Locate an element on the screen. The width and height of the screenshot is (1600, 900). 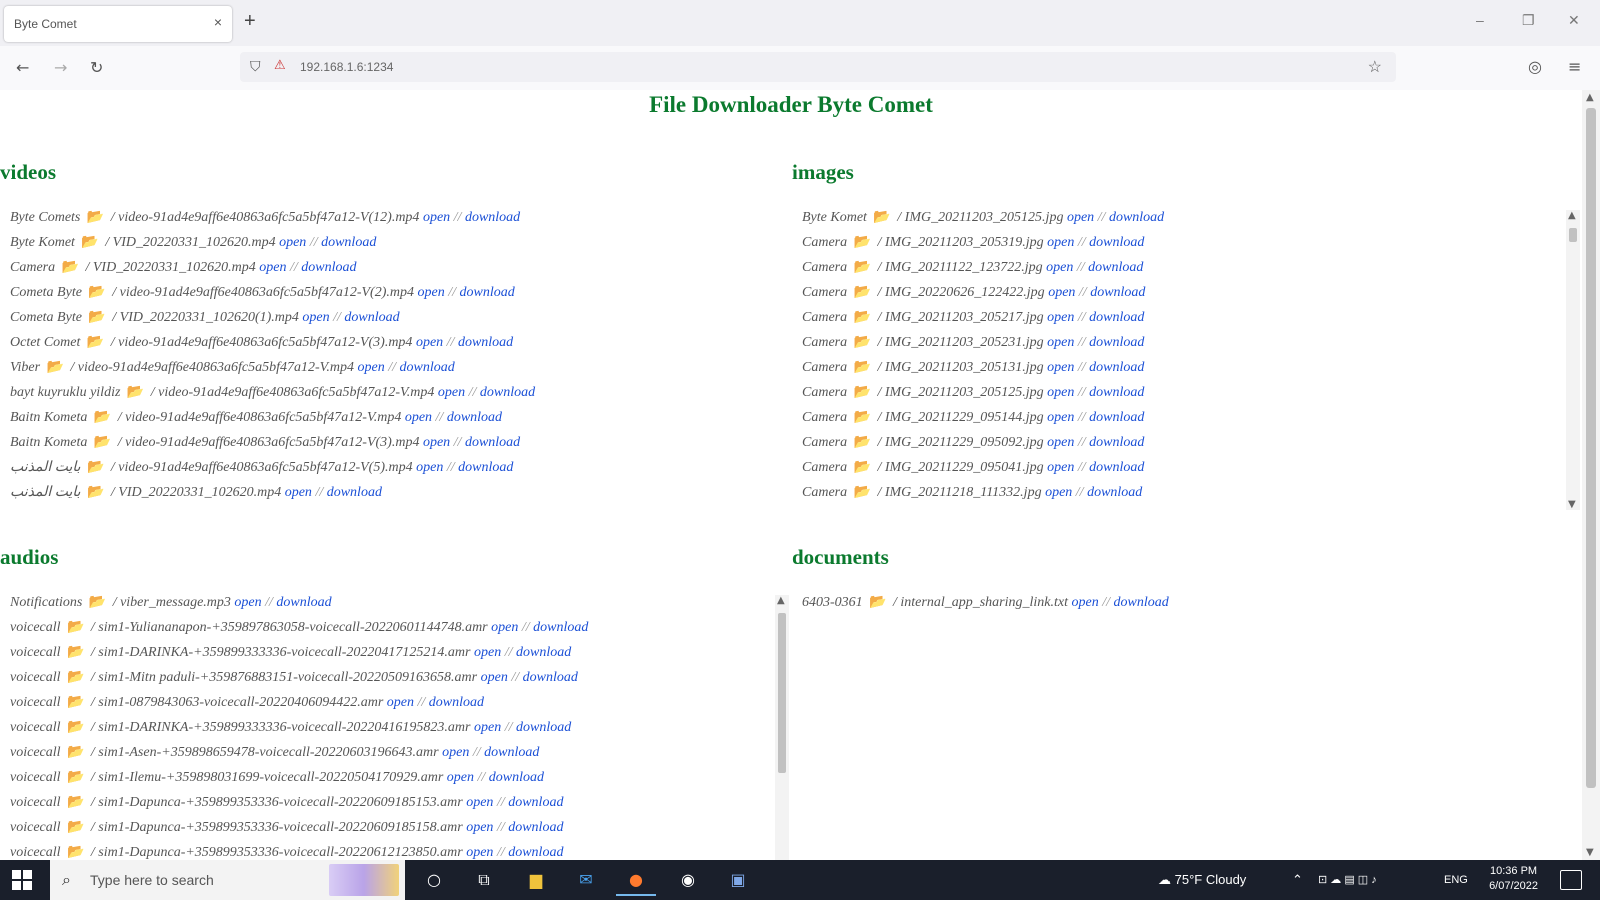
language-indicator: ENG is located at coordinates (1456, 880).